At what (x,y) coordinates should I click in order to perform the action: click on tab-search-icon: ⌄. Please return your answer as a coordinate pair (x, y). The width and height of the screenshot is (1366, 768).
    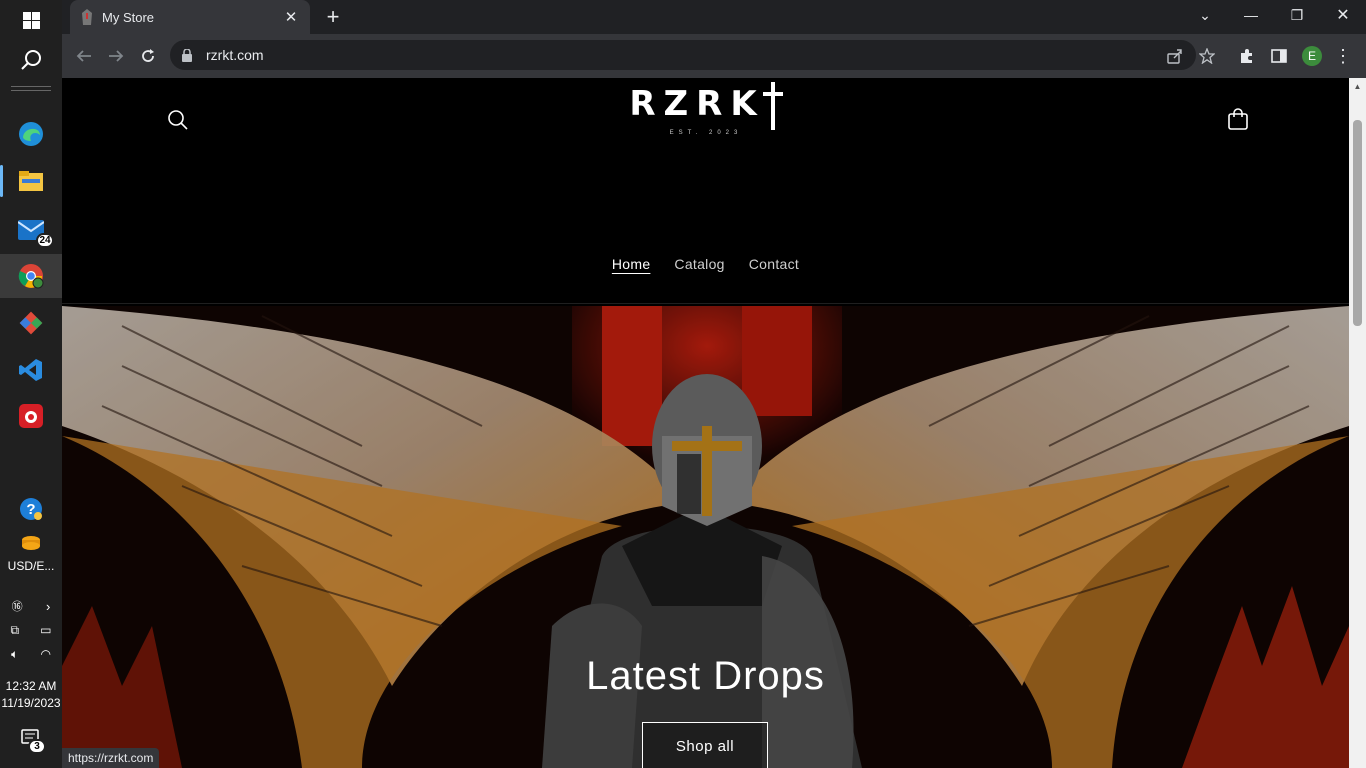
    Looking at the image, I should click on (1205, 15).